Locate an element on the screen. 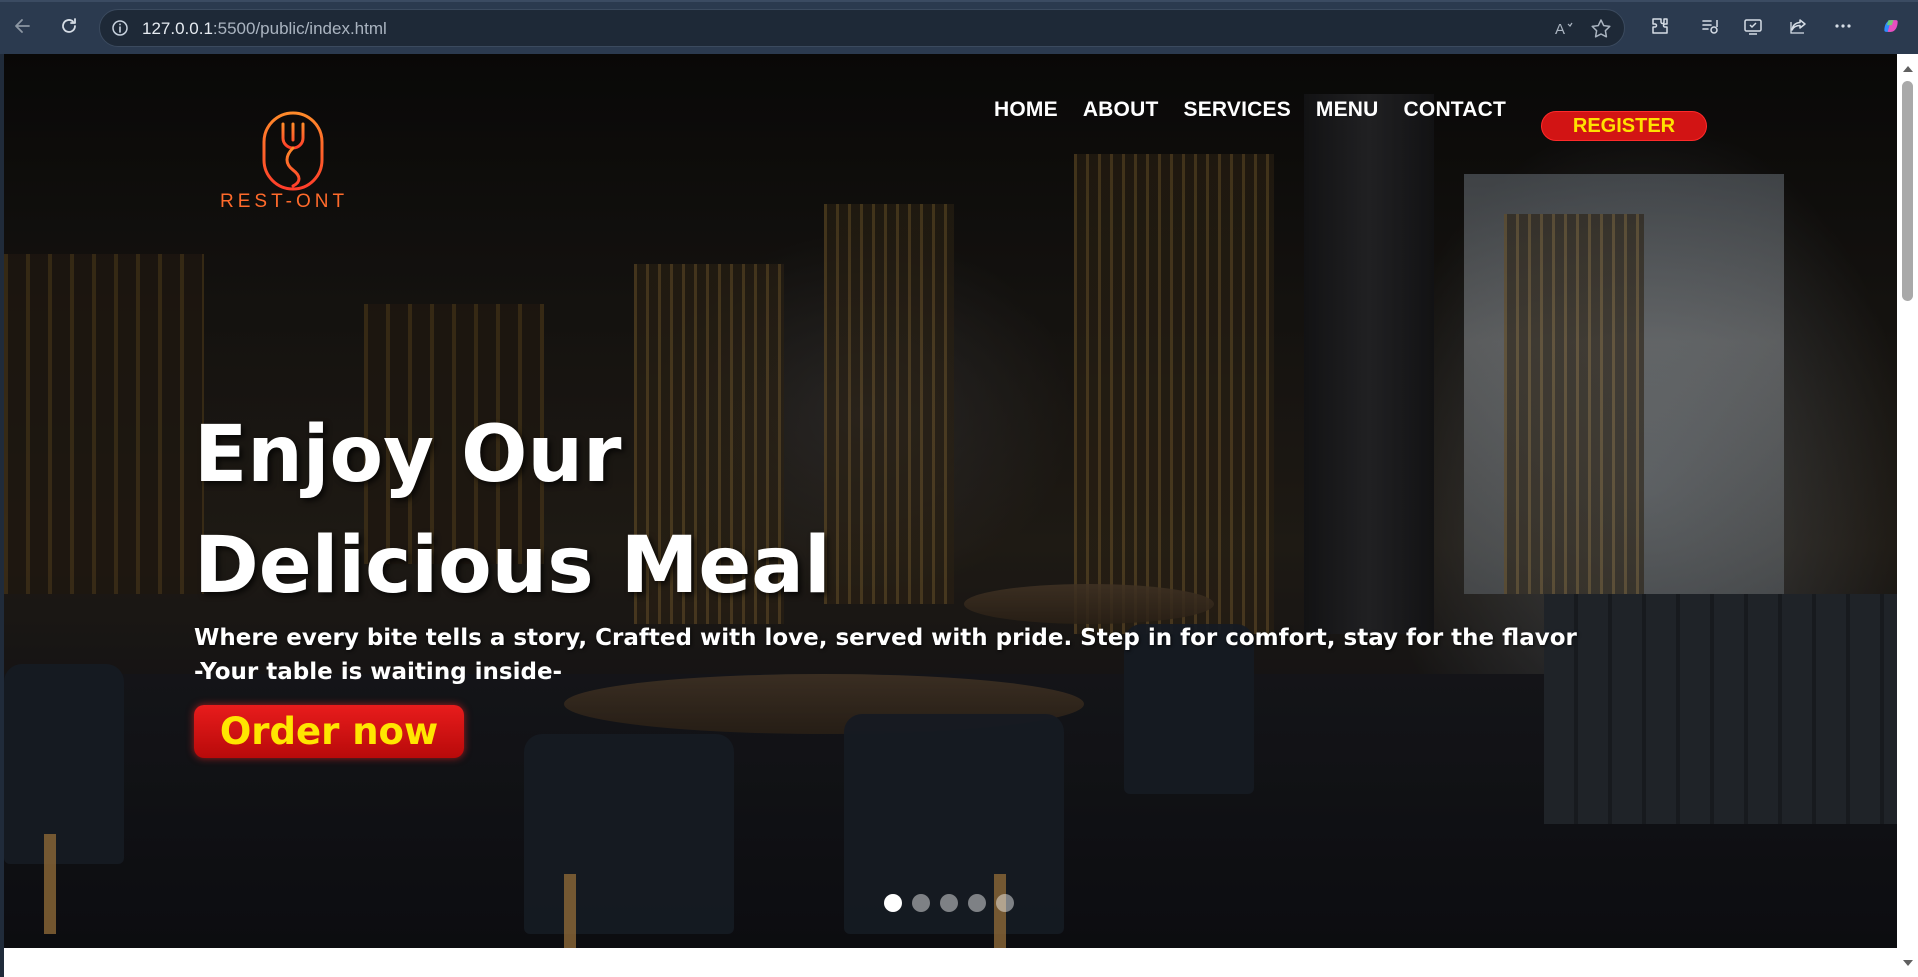 The width and height of the screenshot is (1918, 977). carousel-indicators is located at coordinates (949, 903).